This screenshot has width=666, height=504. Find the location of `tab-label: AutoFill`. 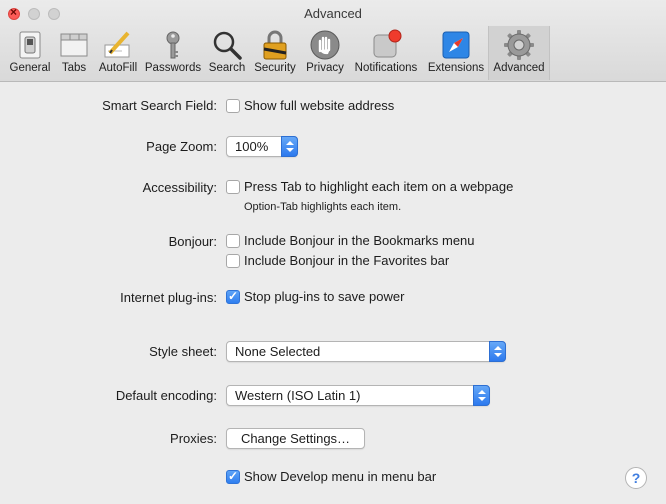

tab-label: AutoFill is located at coordinates (118, 68).